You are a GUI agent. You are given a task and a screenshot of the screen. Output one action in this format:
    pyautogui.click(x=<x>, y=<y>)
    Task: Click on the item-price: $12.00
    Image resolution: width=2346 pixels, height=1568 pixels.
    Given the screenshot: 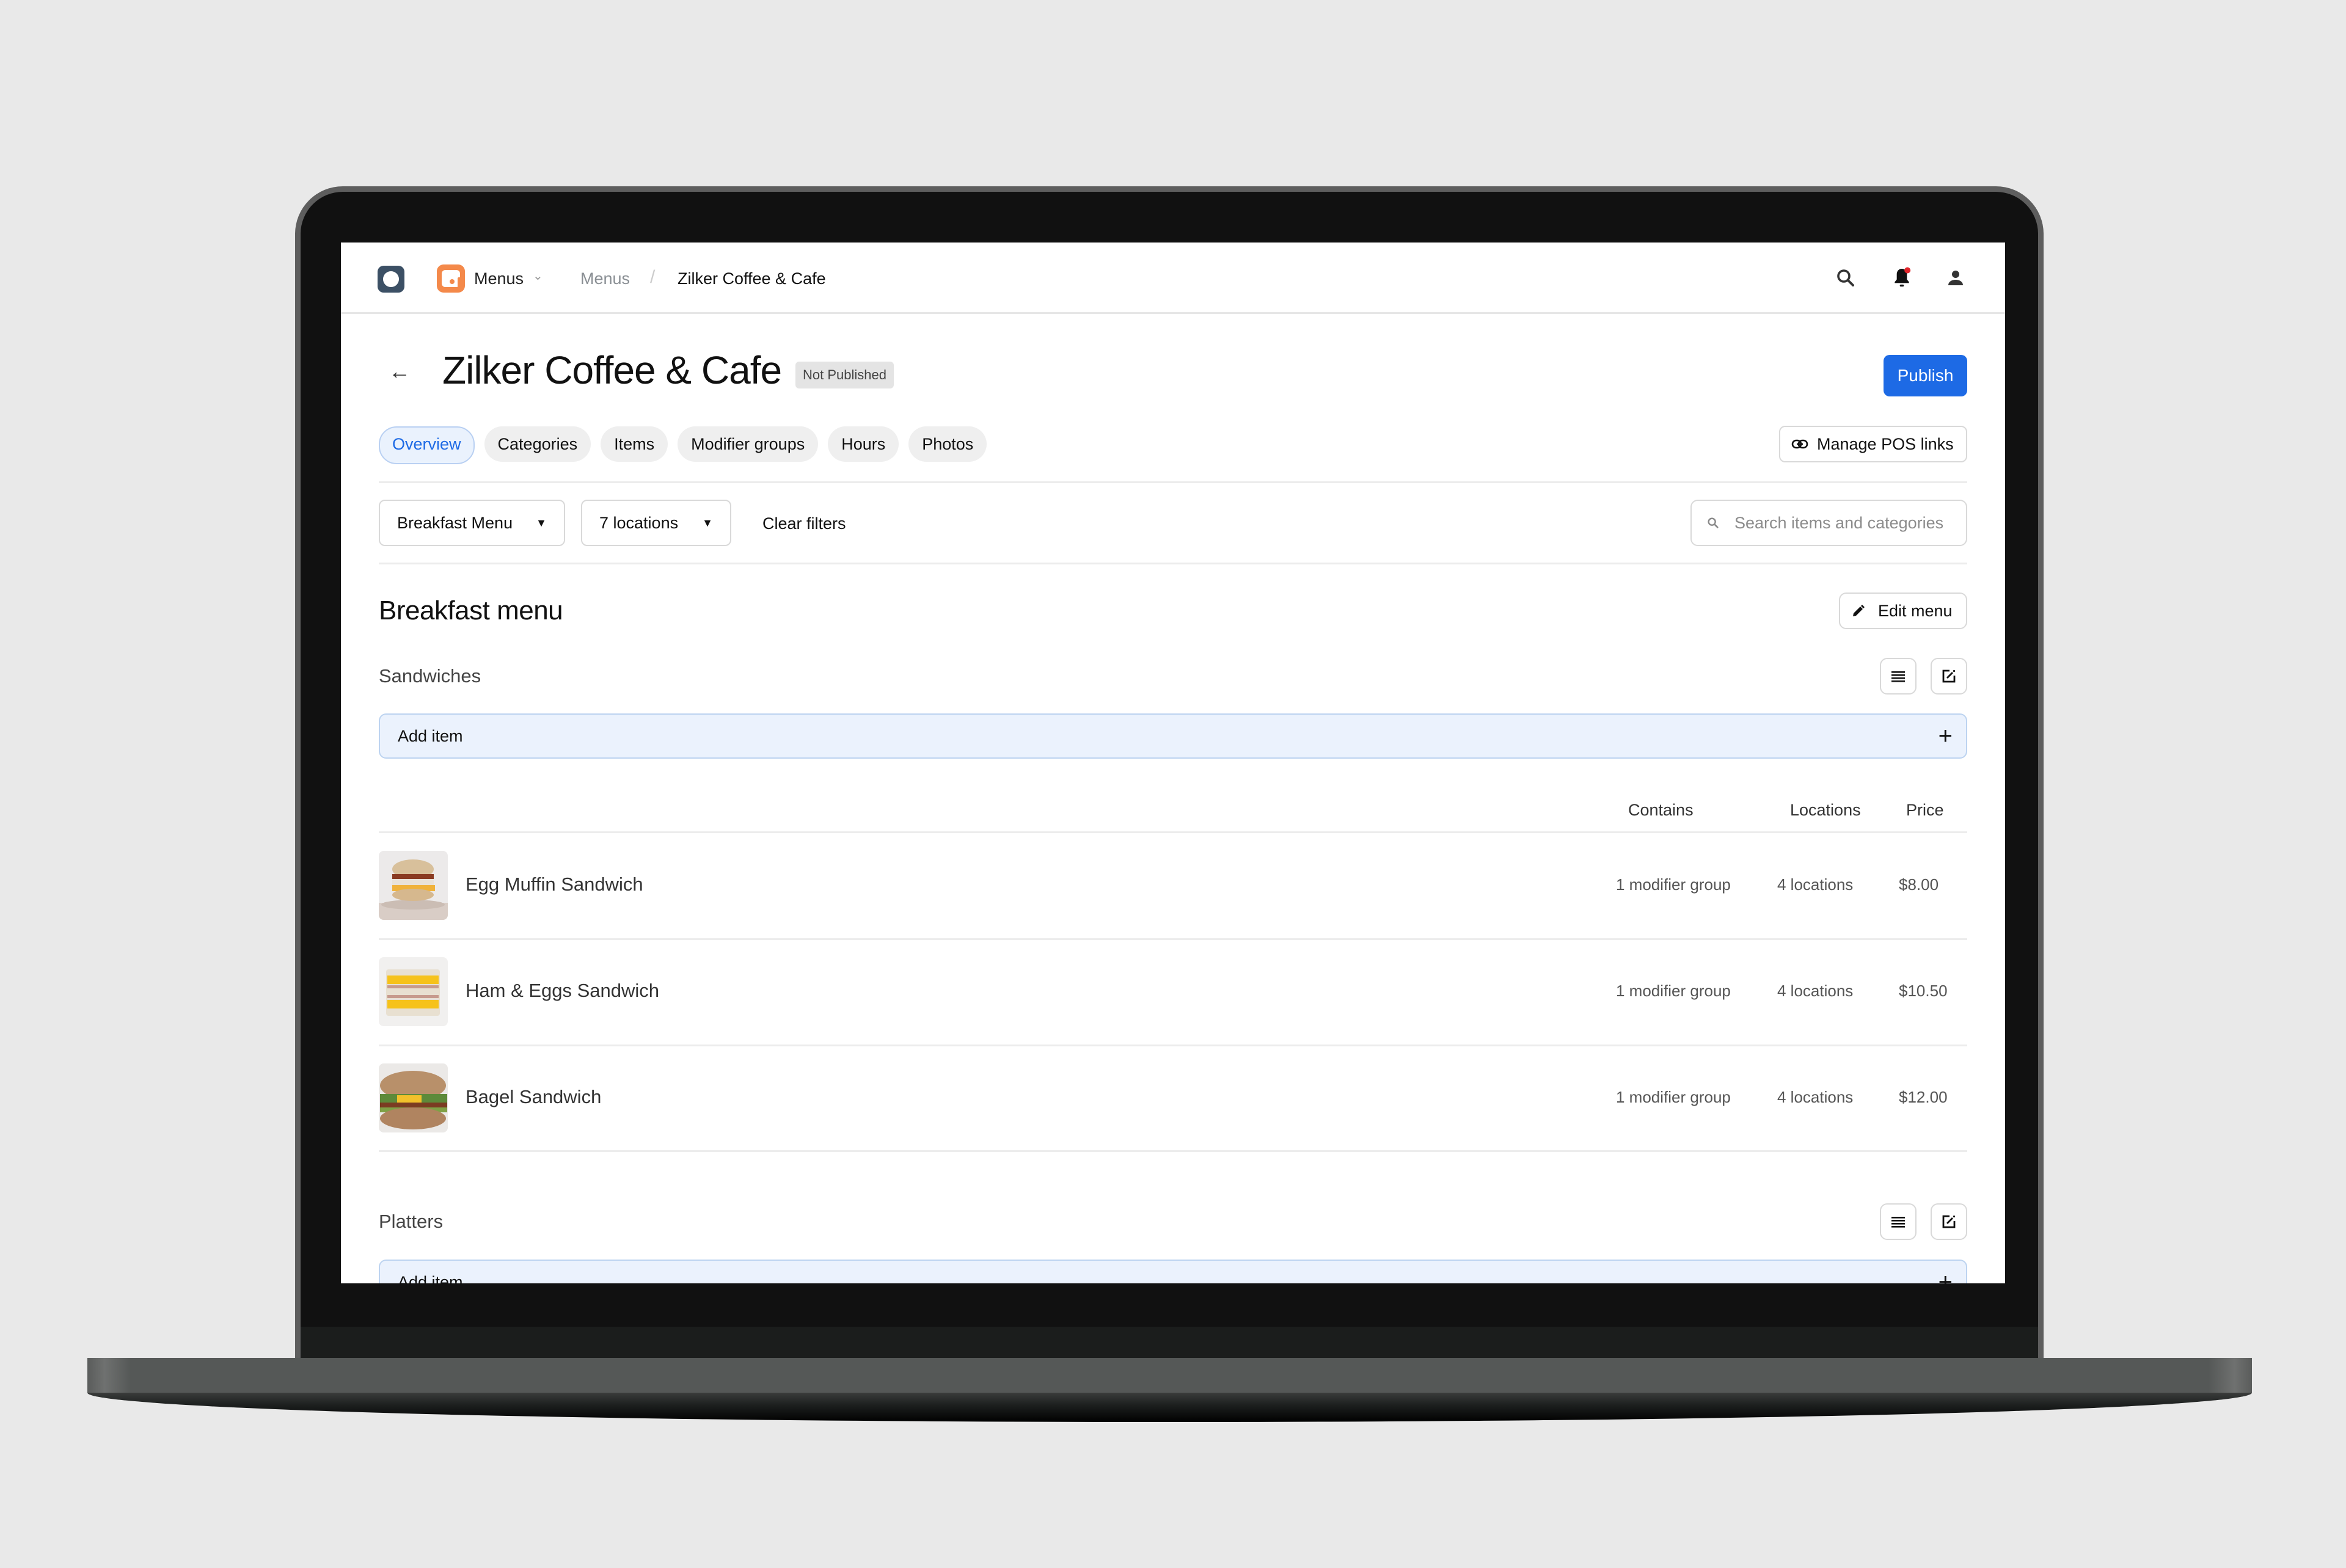 What is the action you would take?
    pyautogui.click(x=1923, y=1097)
    